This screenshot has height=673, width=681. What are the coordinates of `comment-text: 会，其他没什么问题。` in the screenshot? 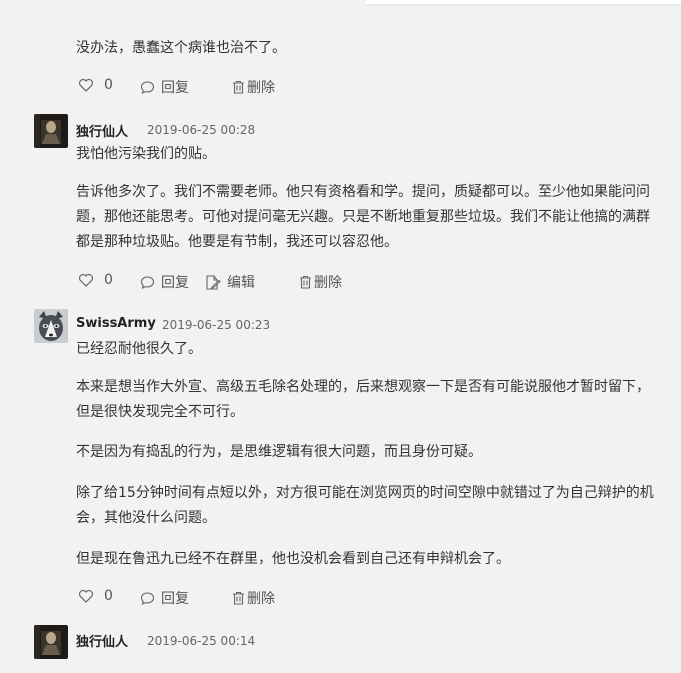 It's located at (146, 518).